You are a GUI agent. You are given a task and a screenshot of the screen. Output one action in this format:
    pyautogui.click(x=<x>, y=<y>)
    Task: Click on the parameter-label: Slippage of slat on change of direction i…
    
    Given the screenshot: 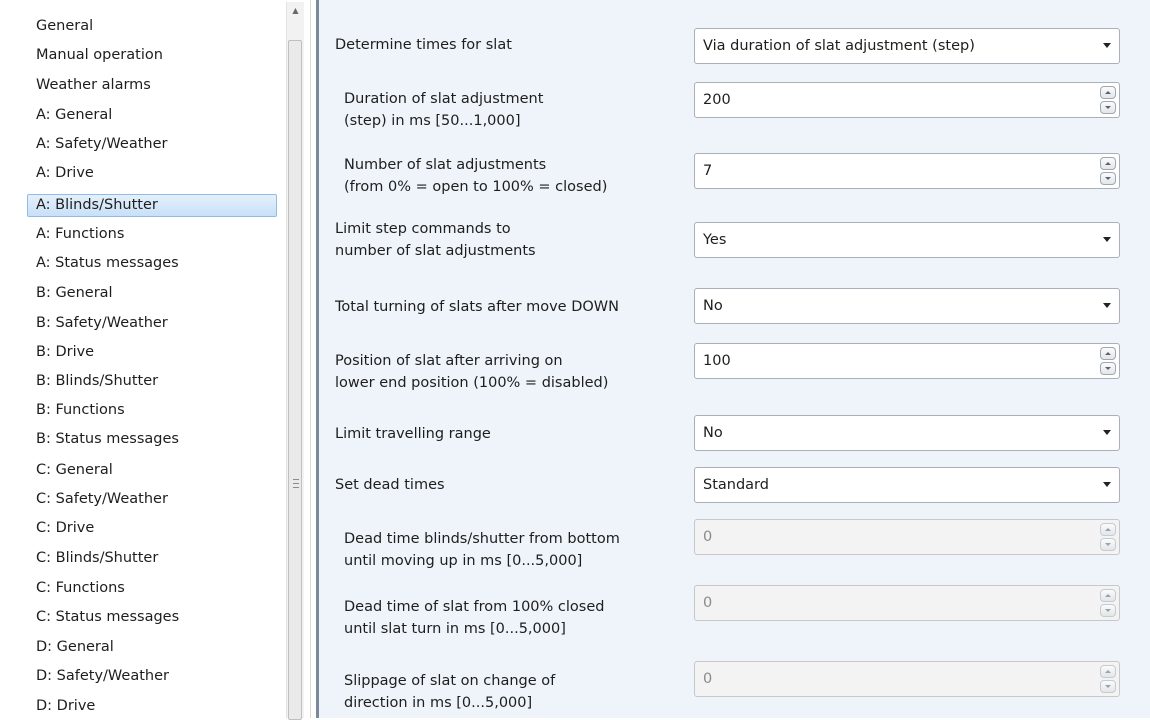 What is the action you would take?
    pyautogui.click(x=449, y=692)
    